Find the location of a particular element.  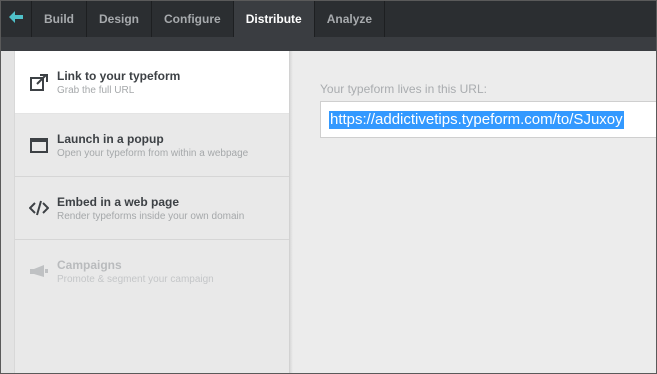

tab-design: Design is located at coordinates (120, 19).